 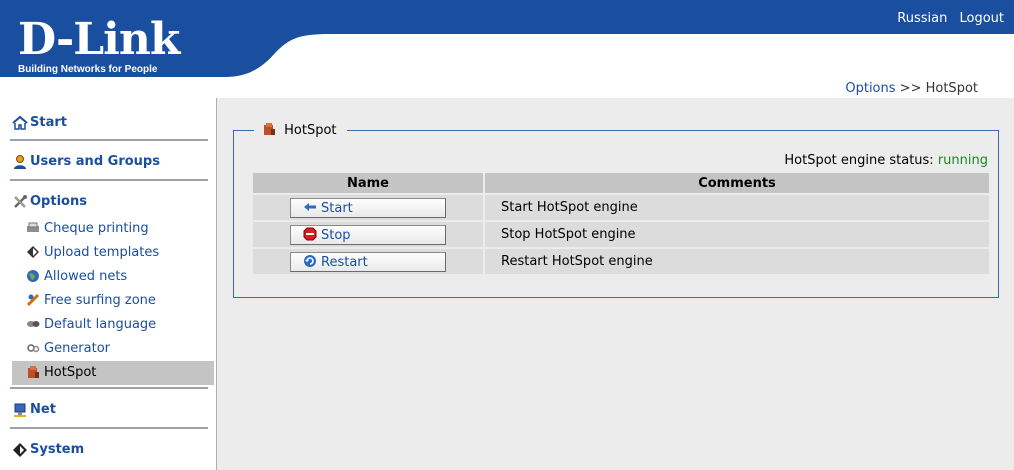 I want to click on sidebar-section-users: Users and Groups, so click(x=107, y=164).